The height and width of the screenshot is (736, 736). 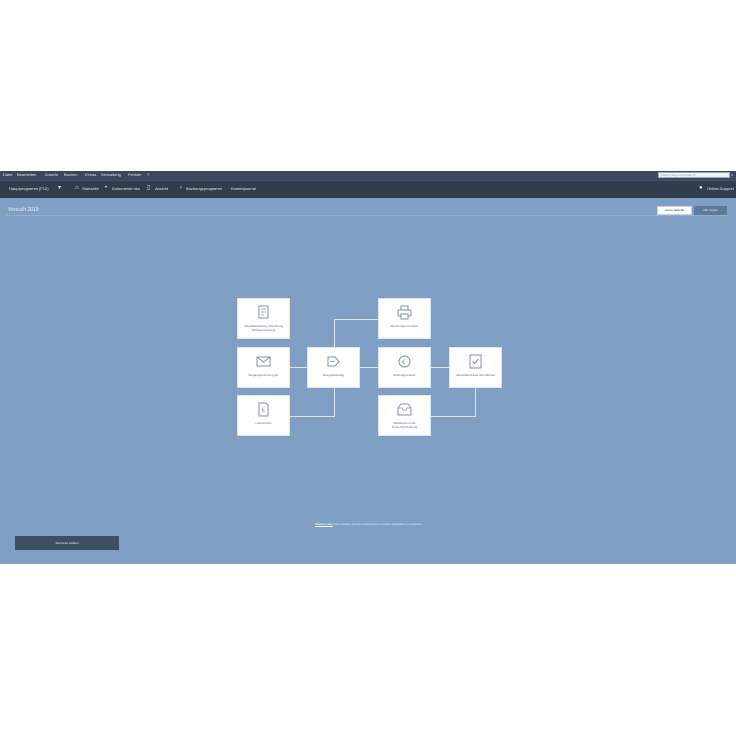 What do you see at coordinates (333, 361) in the screenshot?
I see `arrow-box-icon` at bounding box center [333, 361].